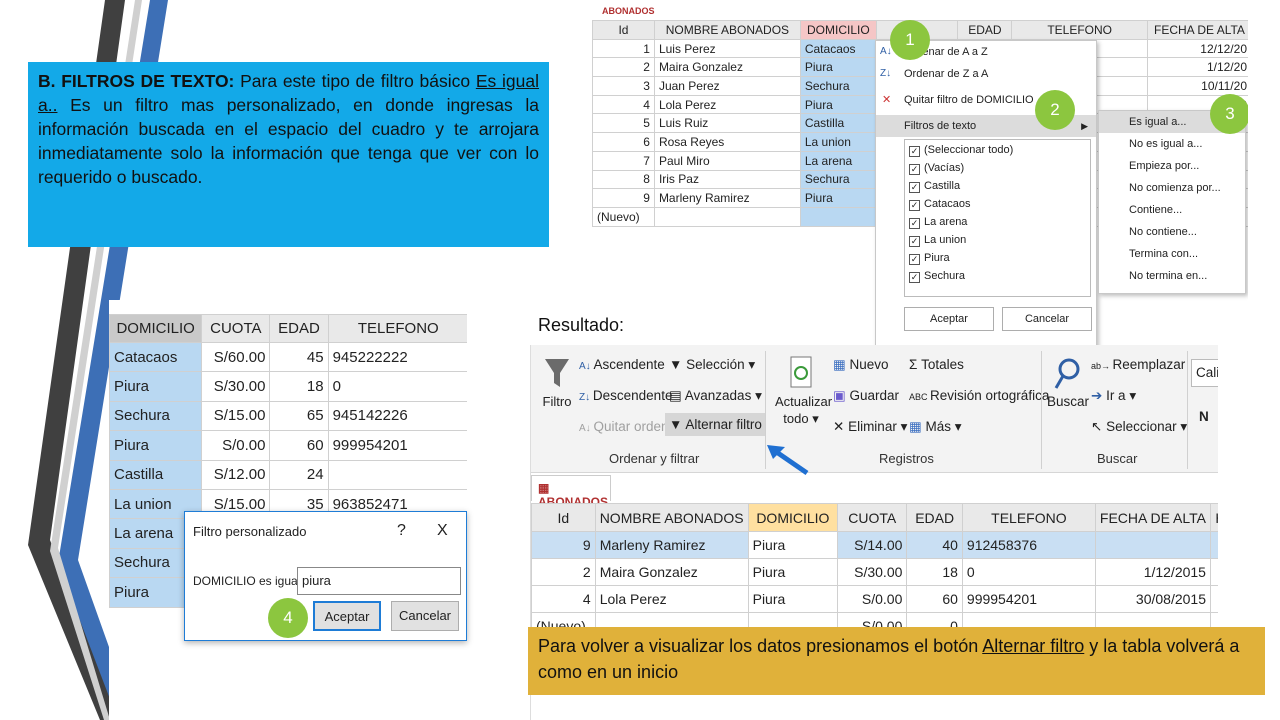 This screenshot has height=720, width=1280. Describe the element at coordinates (299, 328) in the screenshot. I see `lcol-edad: EDAD` at that location.